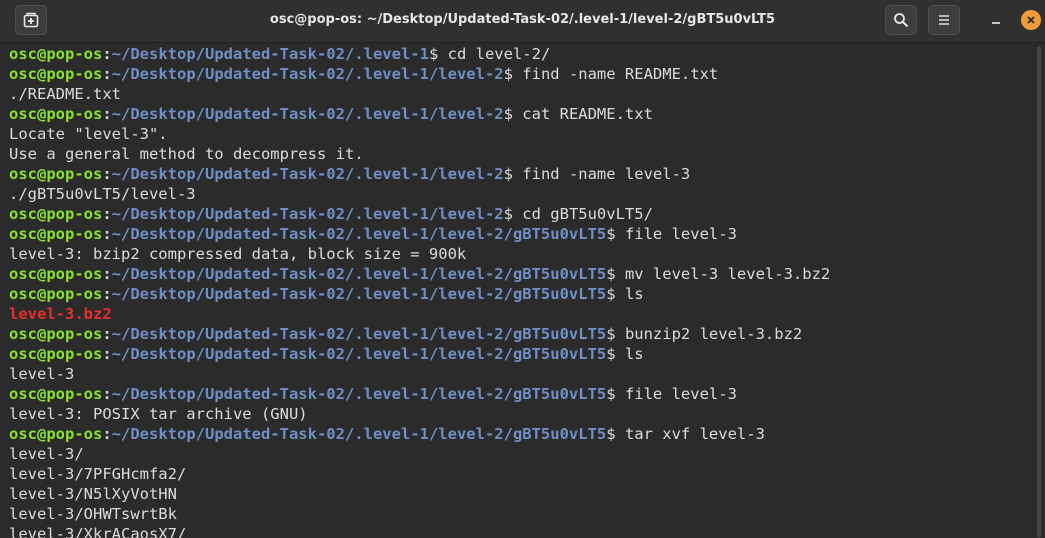  Describe the element at coordinates (522, 454) in the screenshot. I see `output-line: level-3/` at that location.